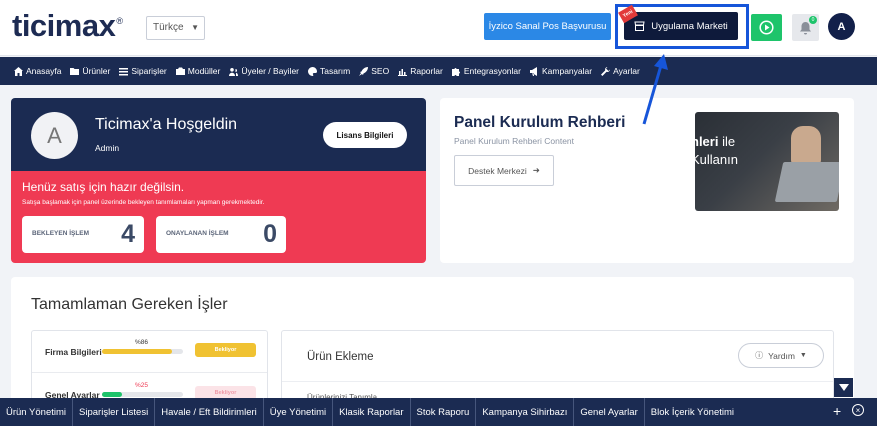  Describe the element at coordinates (806, 182) in the screenshot. I see `laptop-image-shape` at that location.